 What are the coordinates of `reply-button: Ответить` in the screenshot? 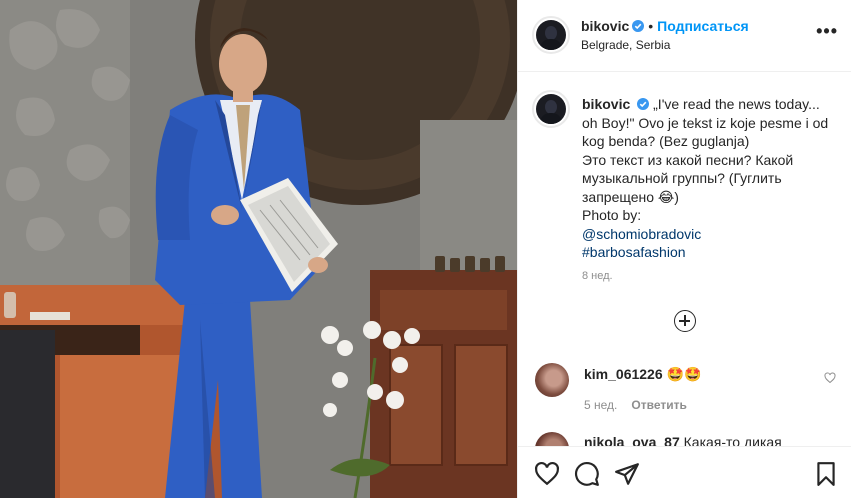 It's located at (658, 405).